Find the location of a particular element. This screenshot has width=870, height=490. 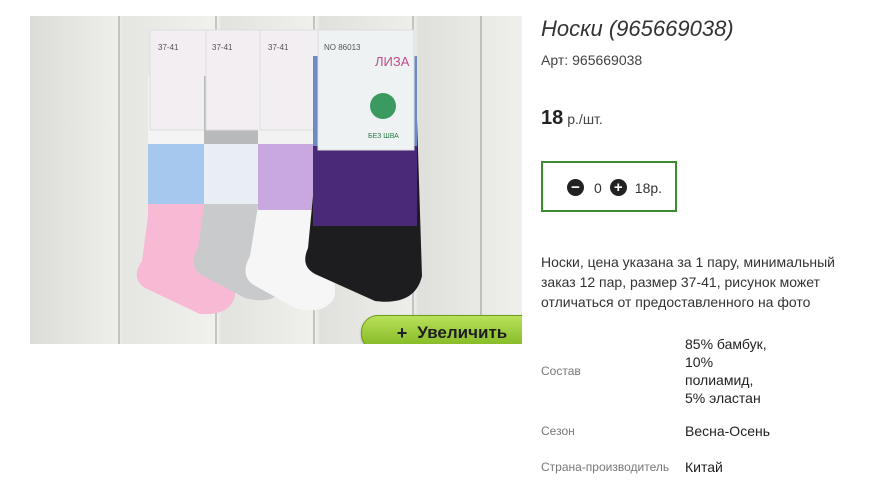

property-key: Страна-производитель is located at coordinates (605, 467).